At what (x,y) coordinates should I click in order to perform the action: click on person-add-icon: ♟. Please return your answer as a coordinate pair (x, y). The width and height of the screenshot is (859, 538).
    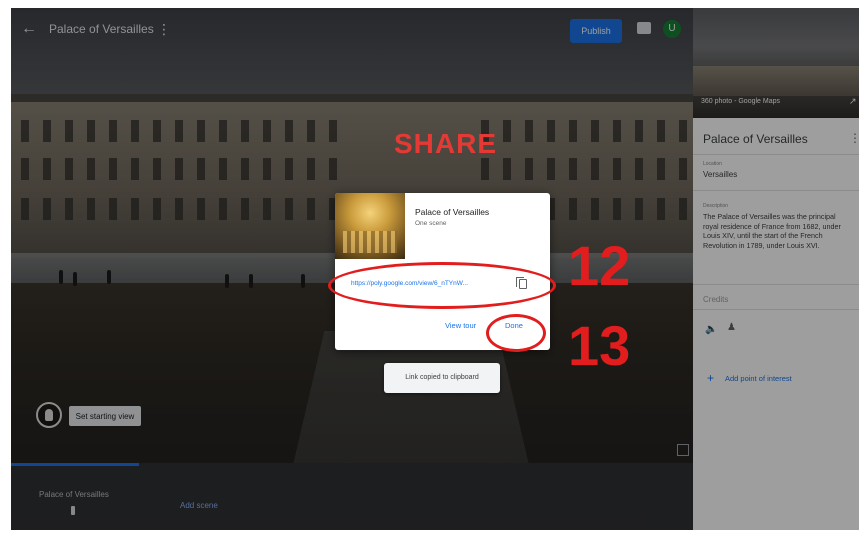
    Looking at the image, I should click on (731, 327).